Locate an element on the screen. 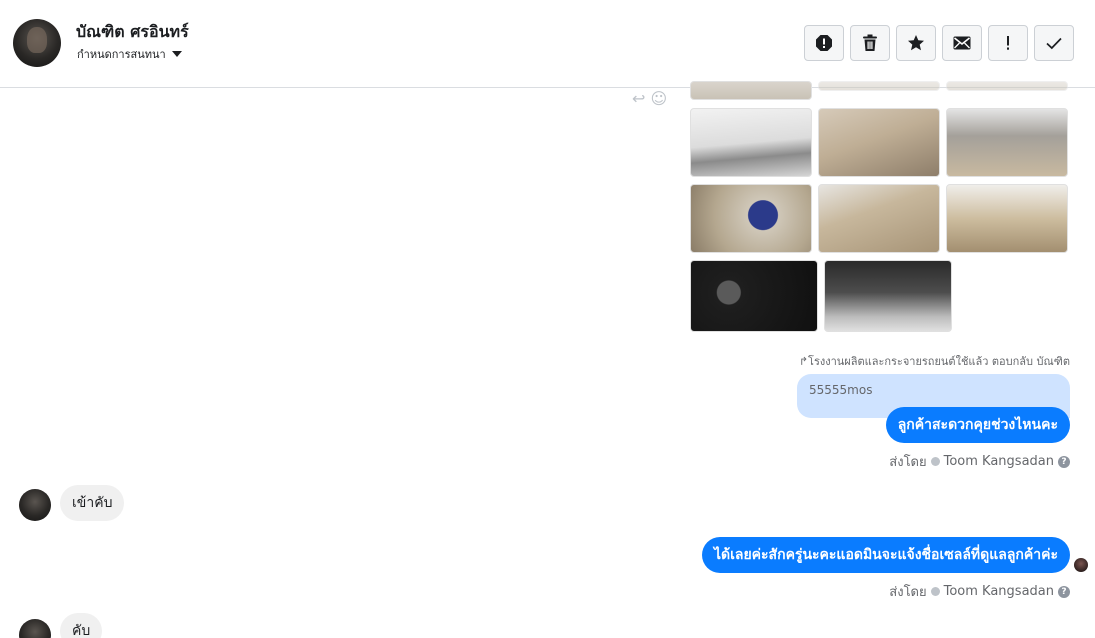 The width and height of the screenshot is (1095, 638). message-text: คับ is located at coordinates (81, 630).